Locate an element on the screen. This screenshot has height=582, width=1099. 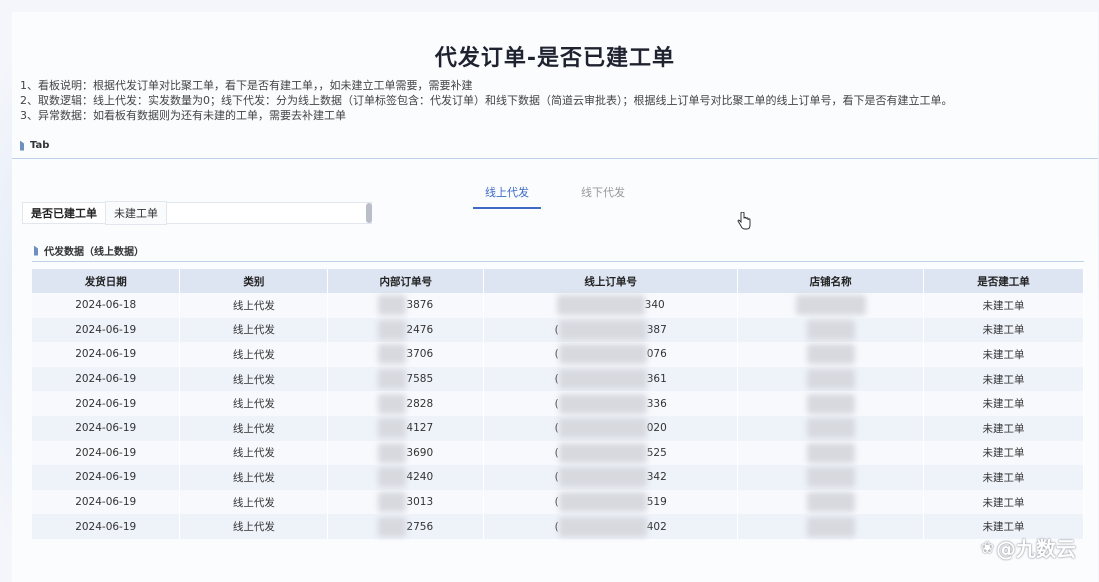
online-order-suffix: 076 is located at coordinates (656, 354).